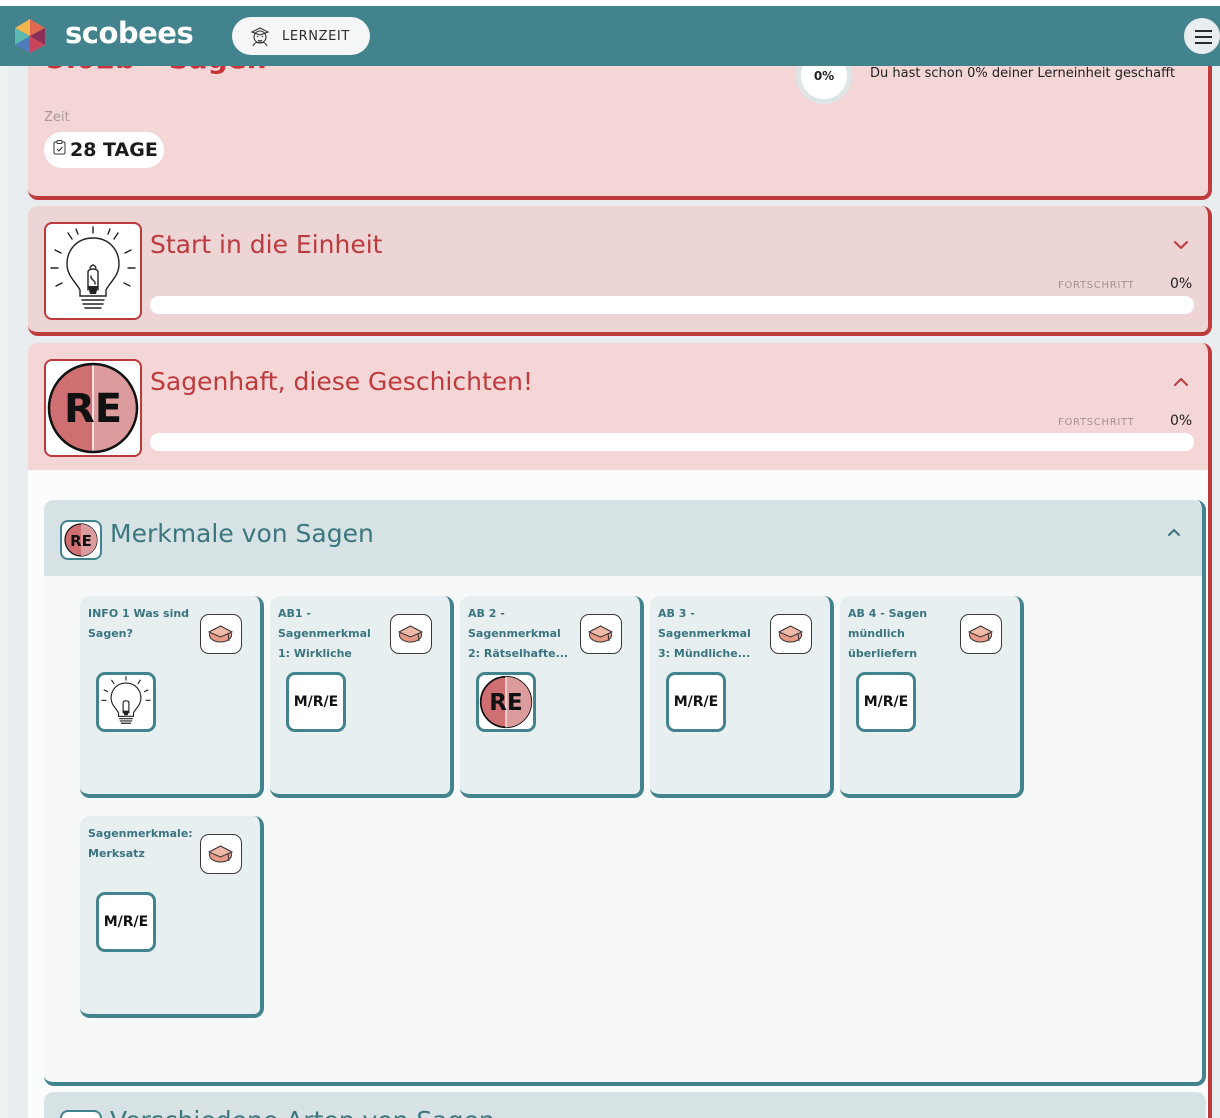 This screenshot has height=1118, width=1220. What do you see at coordinates (316, 36) in the screenshot?
I see `mode-label: LERNZEIT` at bounding box center [316, 36].